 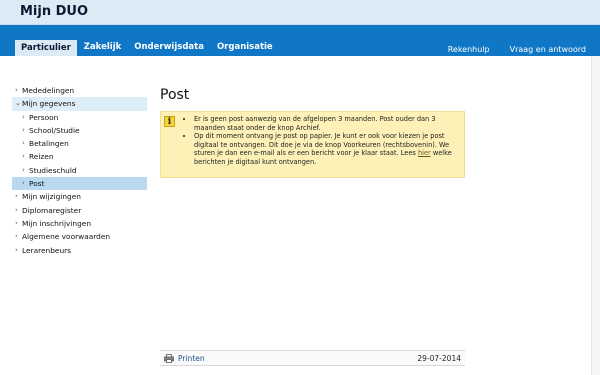 What do you see at coordinates (46, 48) in the screenshot?
I see `tab-particulier: Particulier` at bounding box center [46, 48].